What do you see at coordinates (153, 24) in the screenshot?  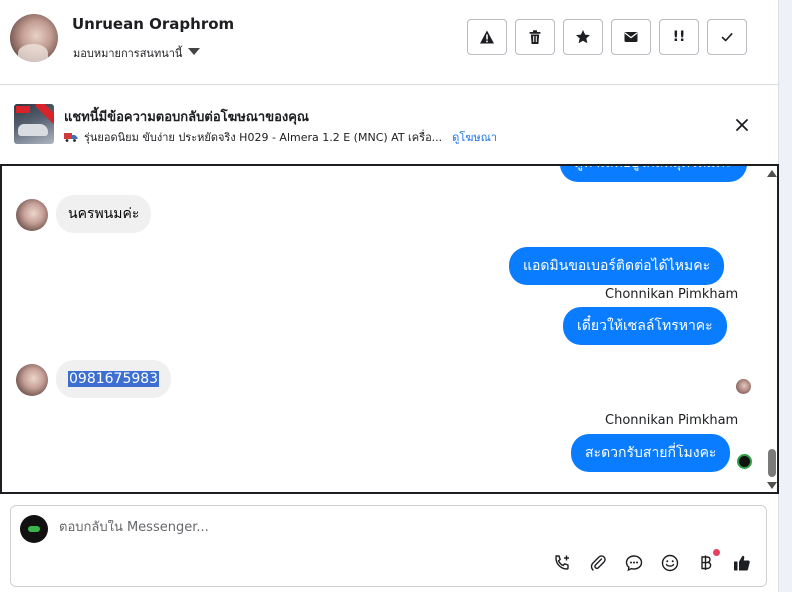 I see `contact-name: Unruean Oraphrom` at bounding box center [153, 24].